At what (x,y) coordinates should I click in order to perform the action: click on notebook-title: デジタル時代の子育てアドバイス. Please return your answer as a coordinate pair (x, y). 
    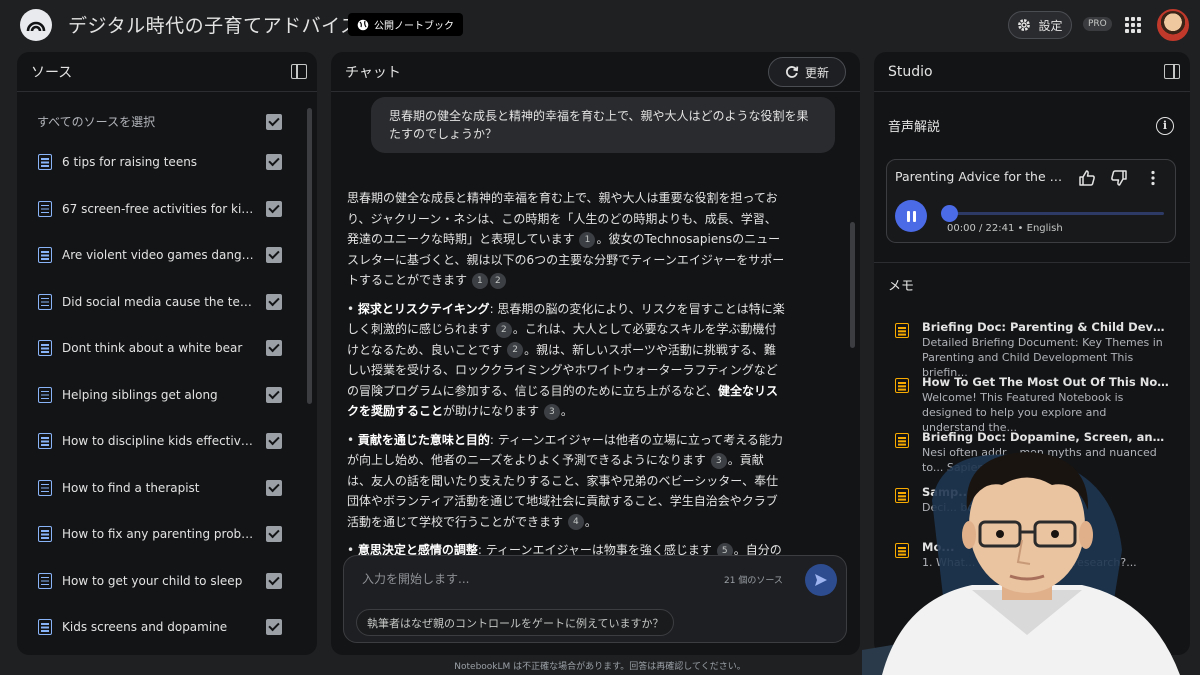
    Looking at the image, I should click on (214, 24).